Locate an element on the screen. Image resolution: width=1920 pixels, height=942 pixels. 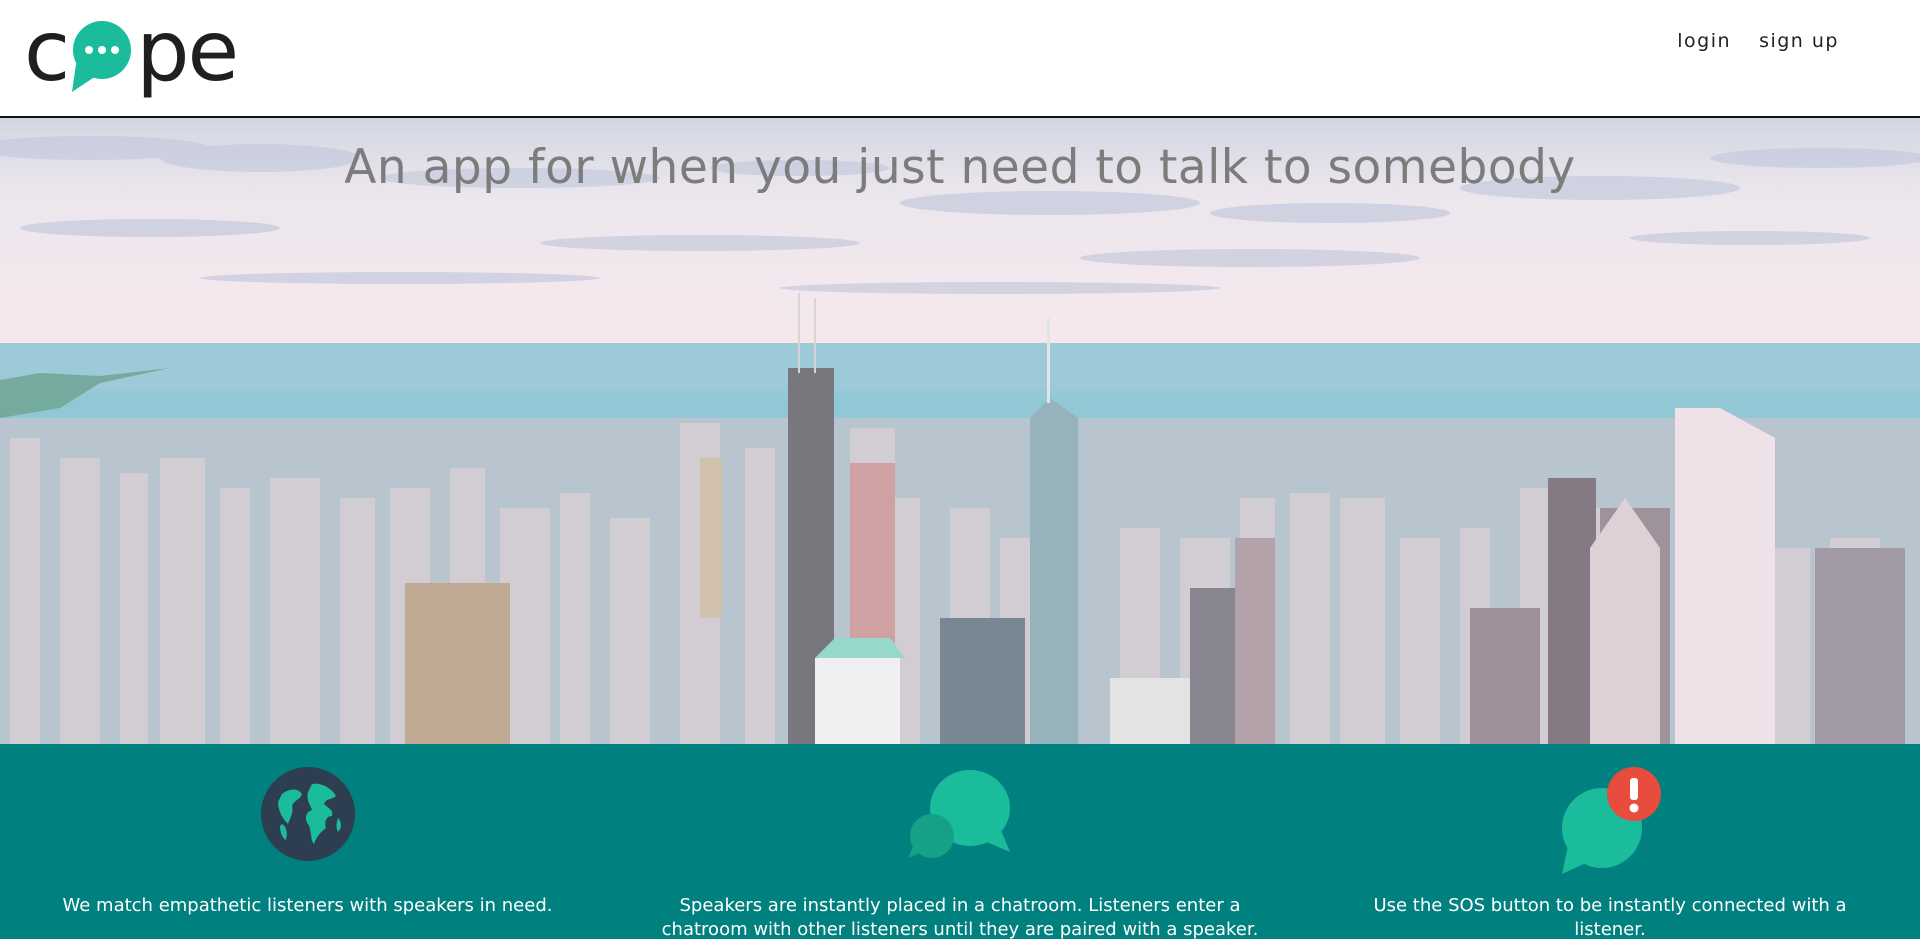
logo-text-left: c is located at coordinates (47, 51).